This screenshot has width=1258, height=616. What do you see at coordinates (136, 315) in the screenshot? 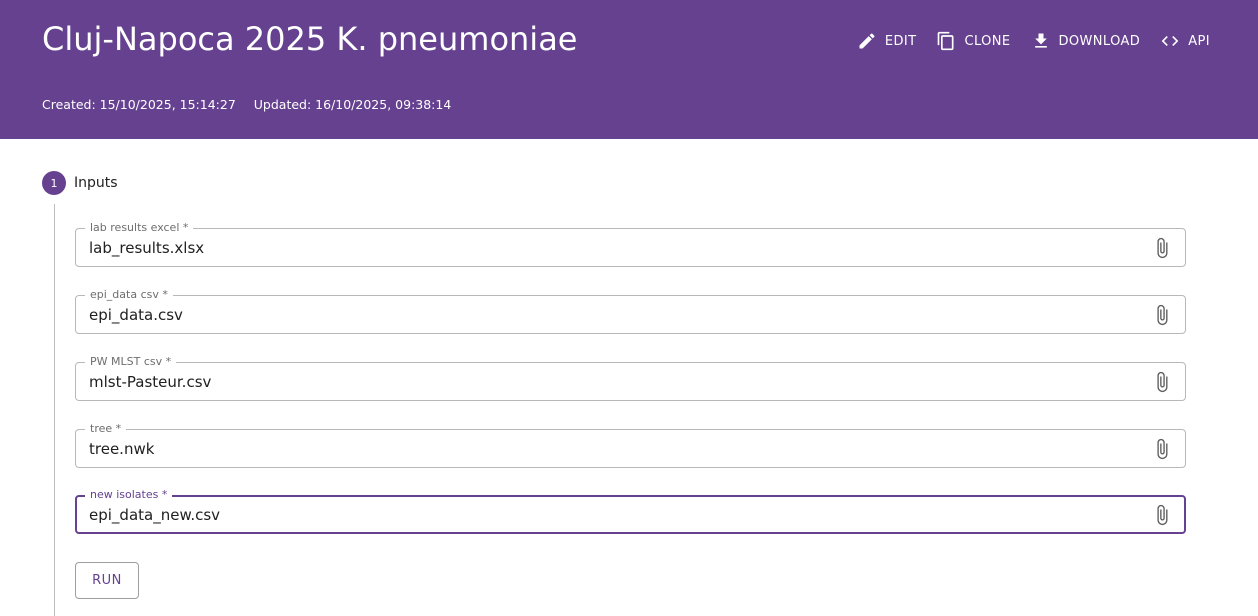
I see `field-value: epi_data.csv` at bounding box center [136, 315].